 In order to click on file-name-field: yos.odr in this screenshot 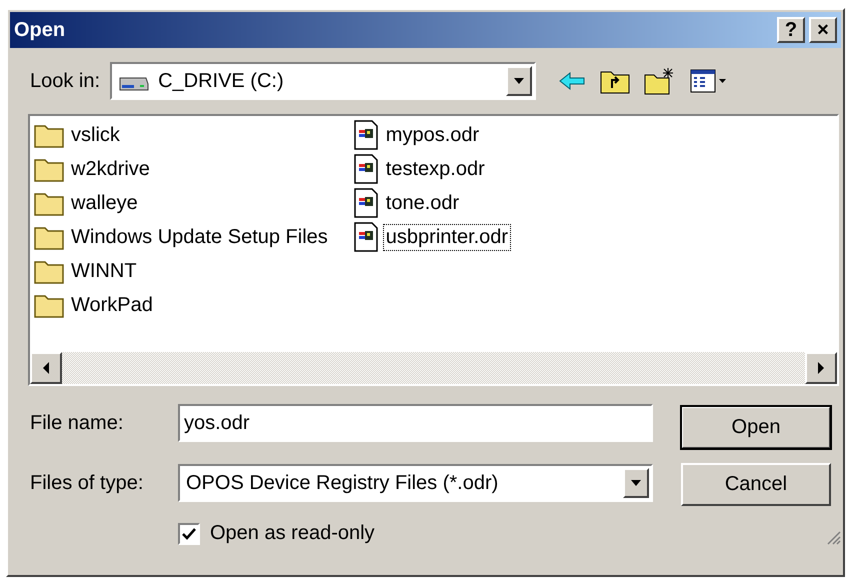, I will do `click(415, 423)`.